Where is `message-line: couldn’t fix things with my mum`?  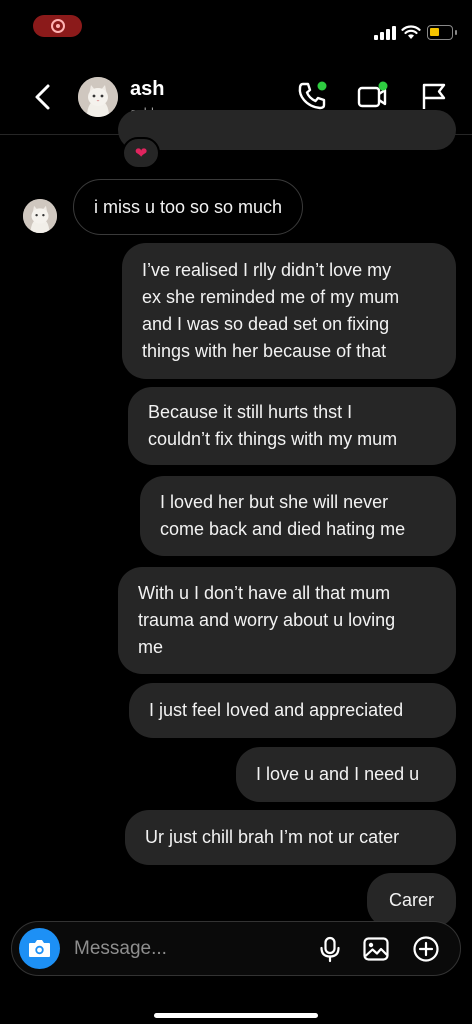 message-line: couldn’t fix things with my mum is located at coordinates (273, 439).